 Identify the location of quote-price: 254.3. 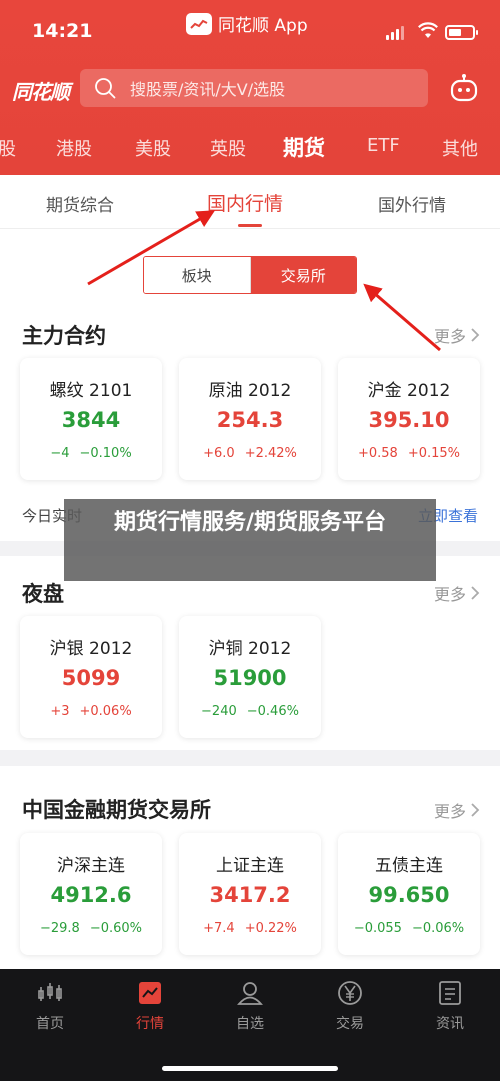
(250, 420).